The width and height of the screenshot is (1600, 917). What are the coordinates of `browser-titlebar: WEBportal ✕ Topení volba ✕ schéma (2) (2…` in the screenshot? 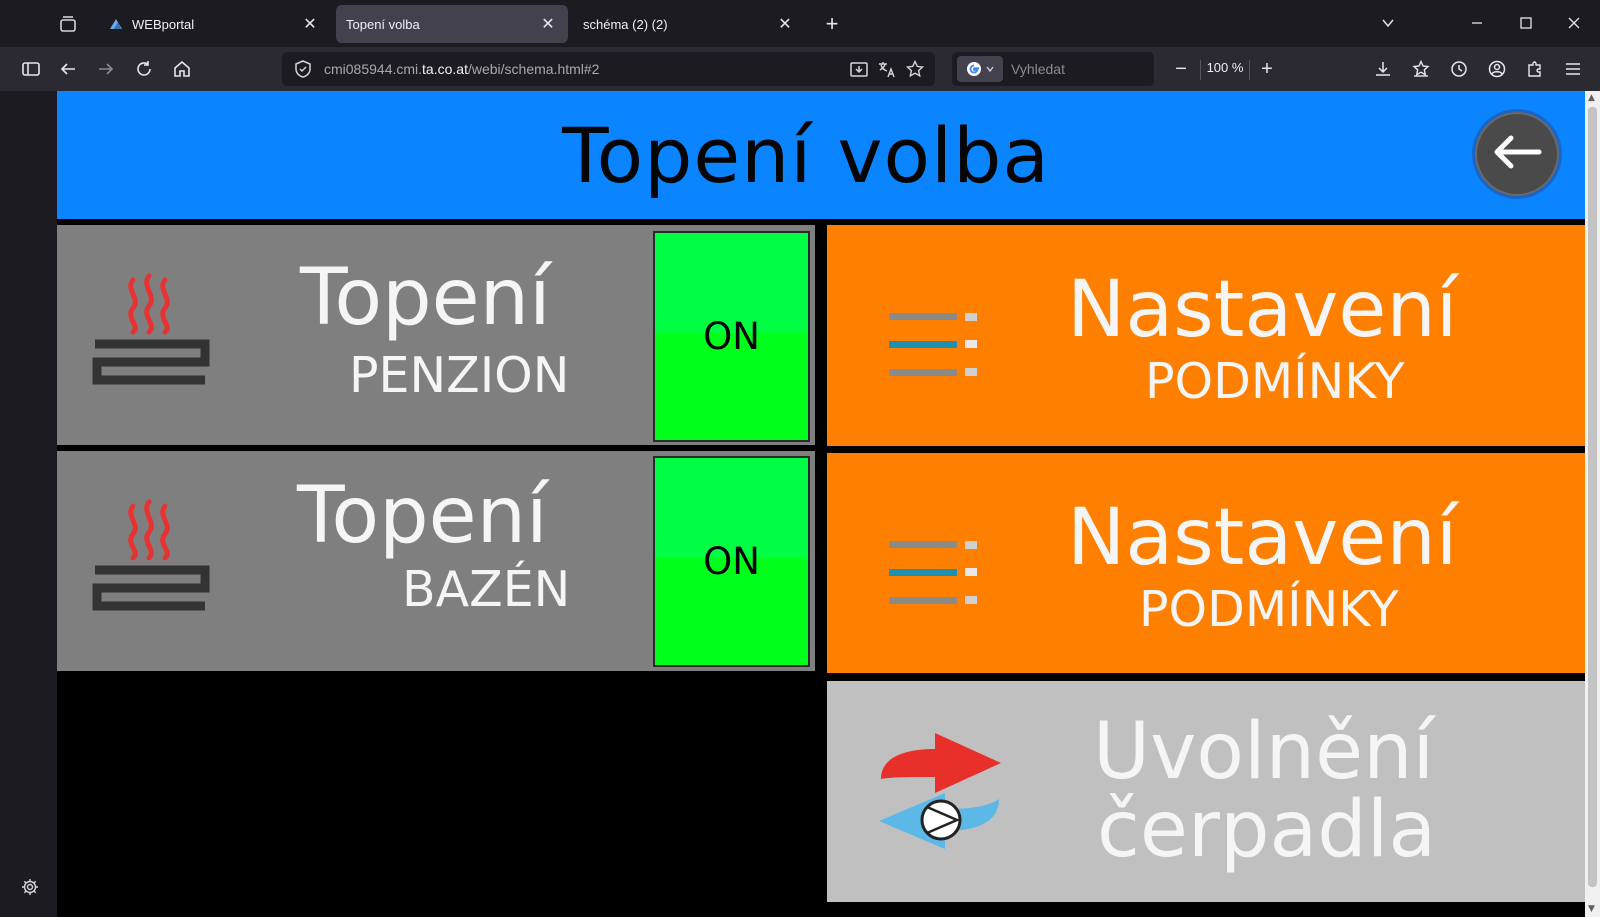 It's located at (800, 23).